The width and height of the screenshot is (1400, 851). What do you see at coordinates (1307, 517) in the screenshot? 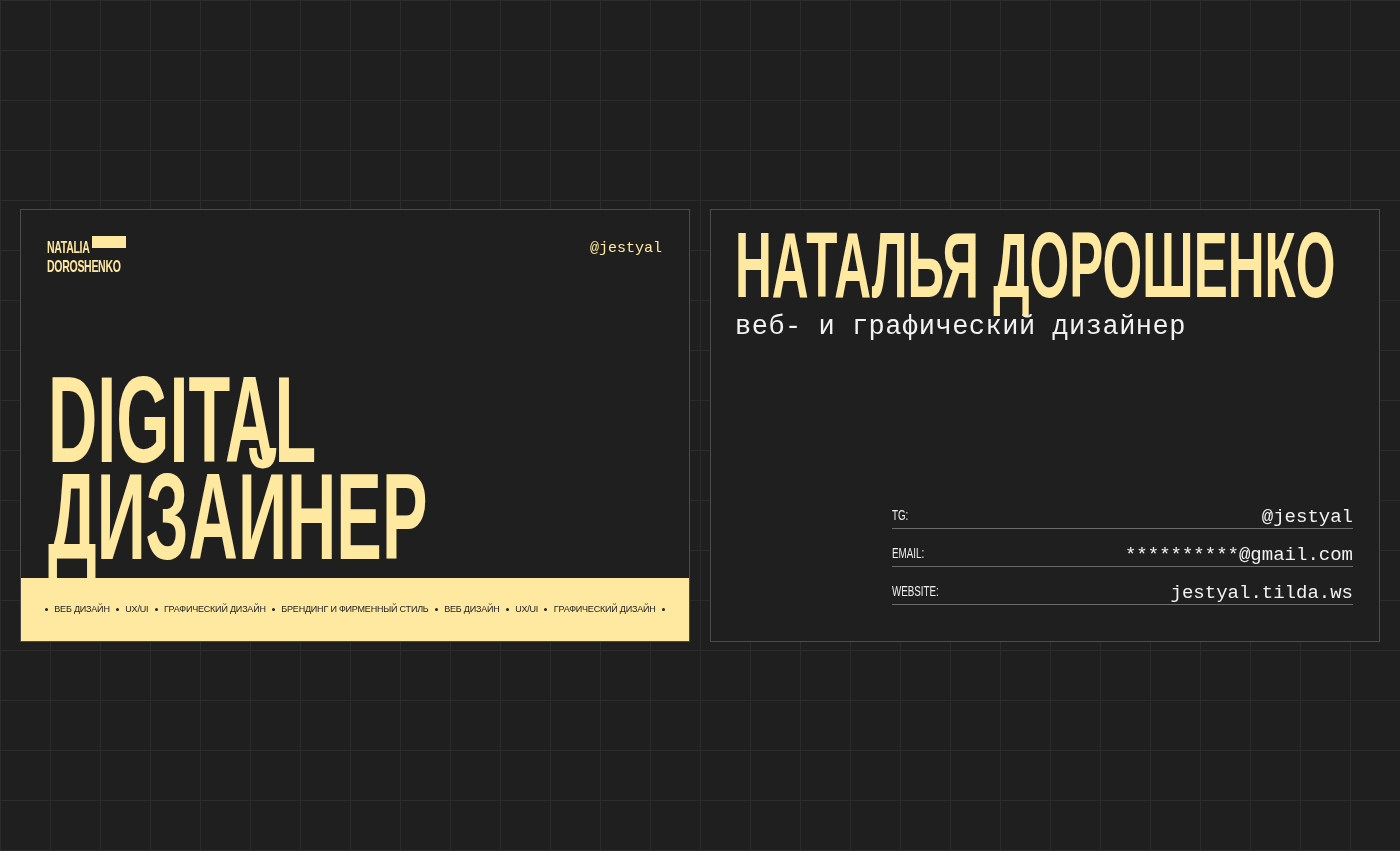
I see `contact-value: @jestyal` at bounding box center [1307, 517].